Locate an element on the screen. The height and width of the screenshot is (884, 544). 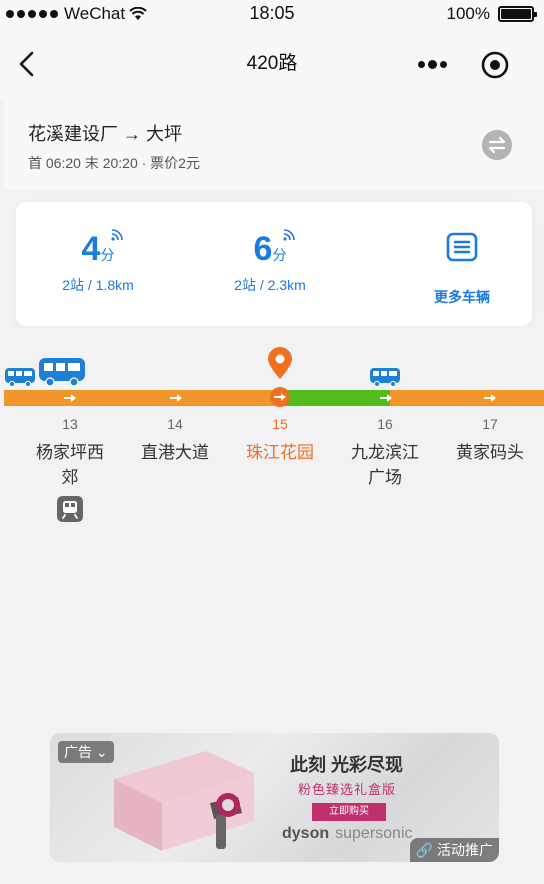
ad-promo-label: 🔗 活动推广 is located at coordinates (454, 850).